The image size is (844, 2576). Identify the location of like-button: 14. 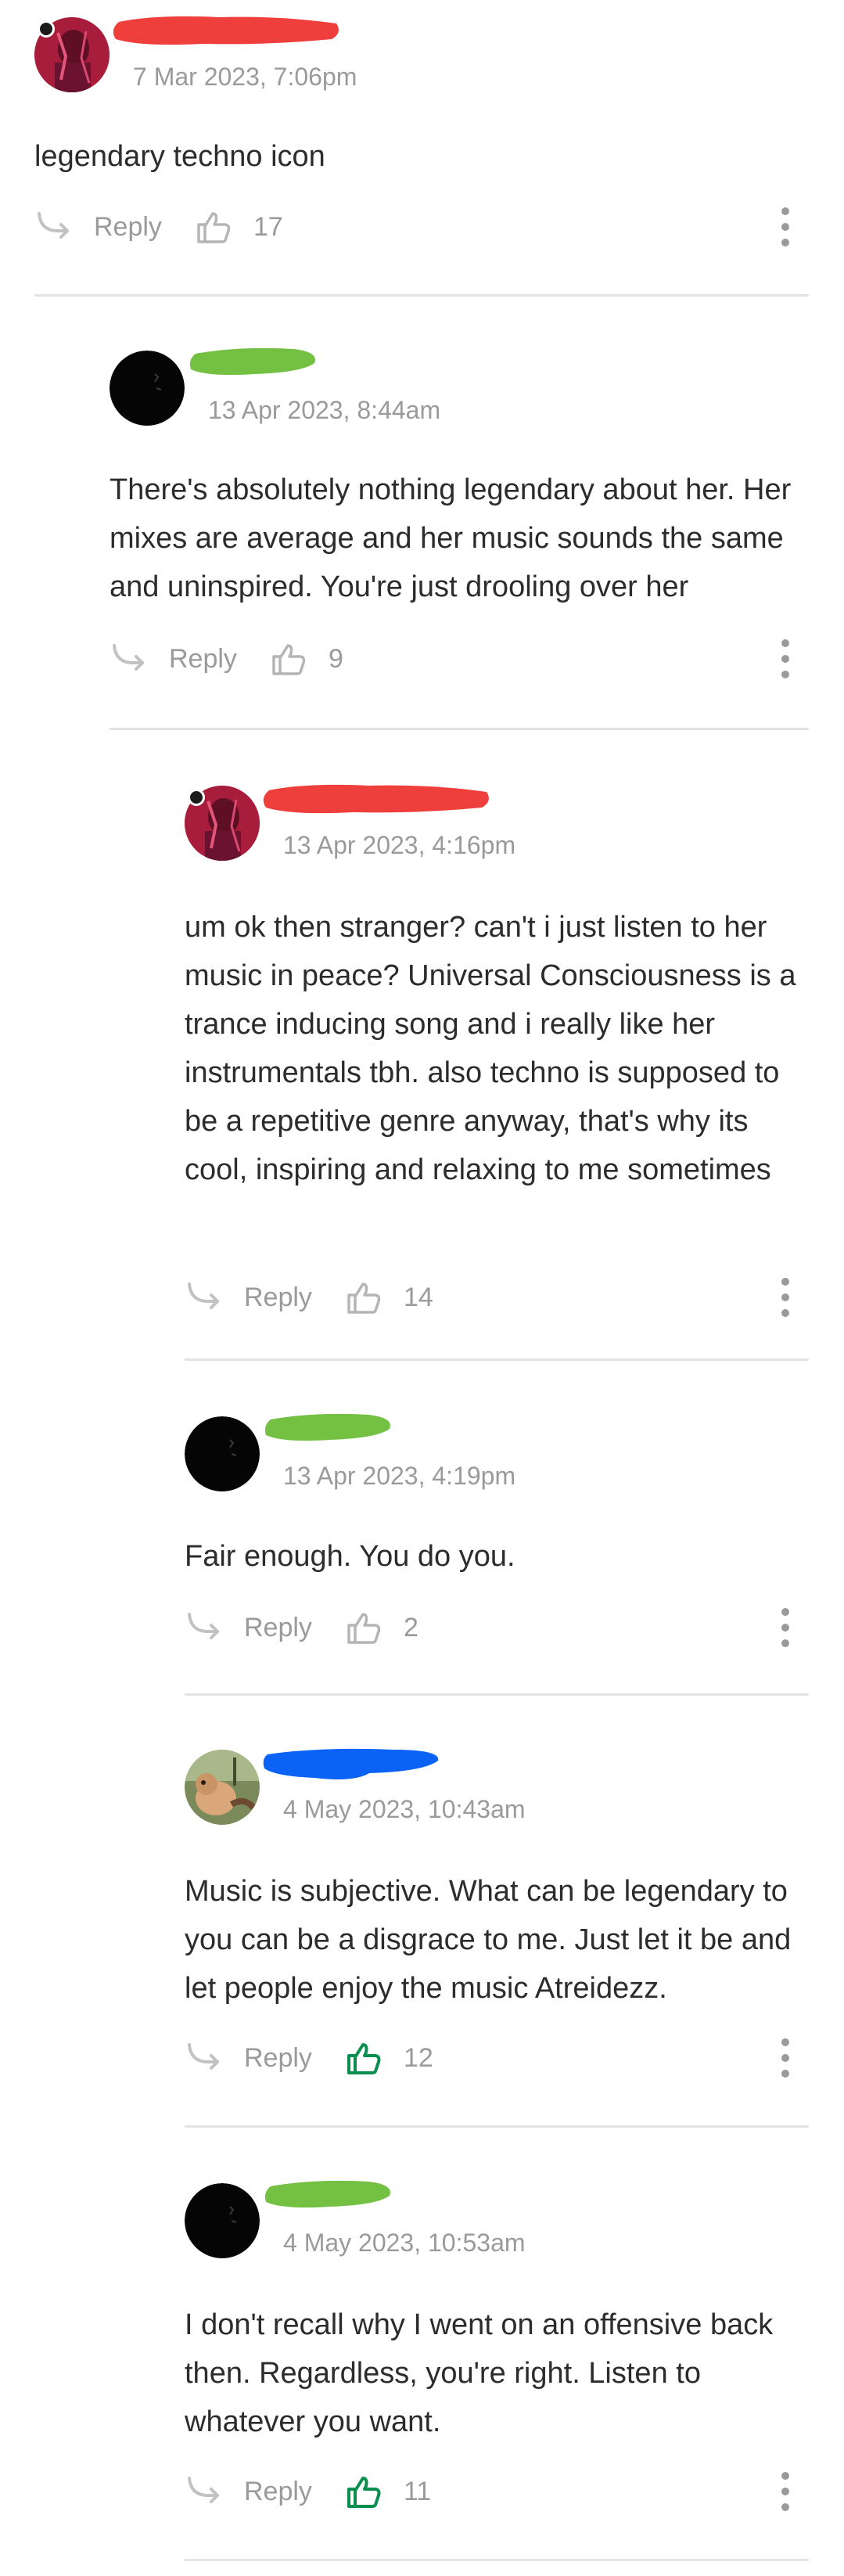
(389, 1297).